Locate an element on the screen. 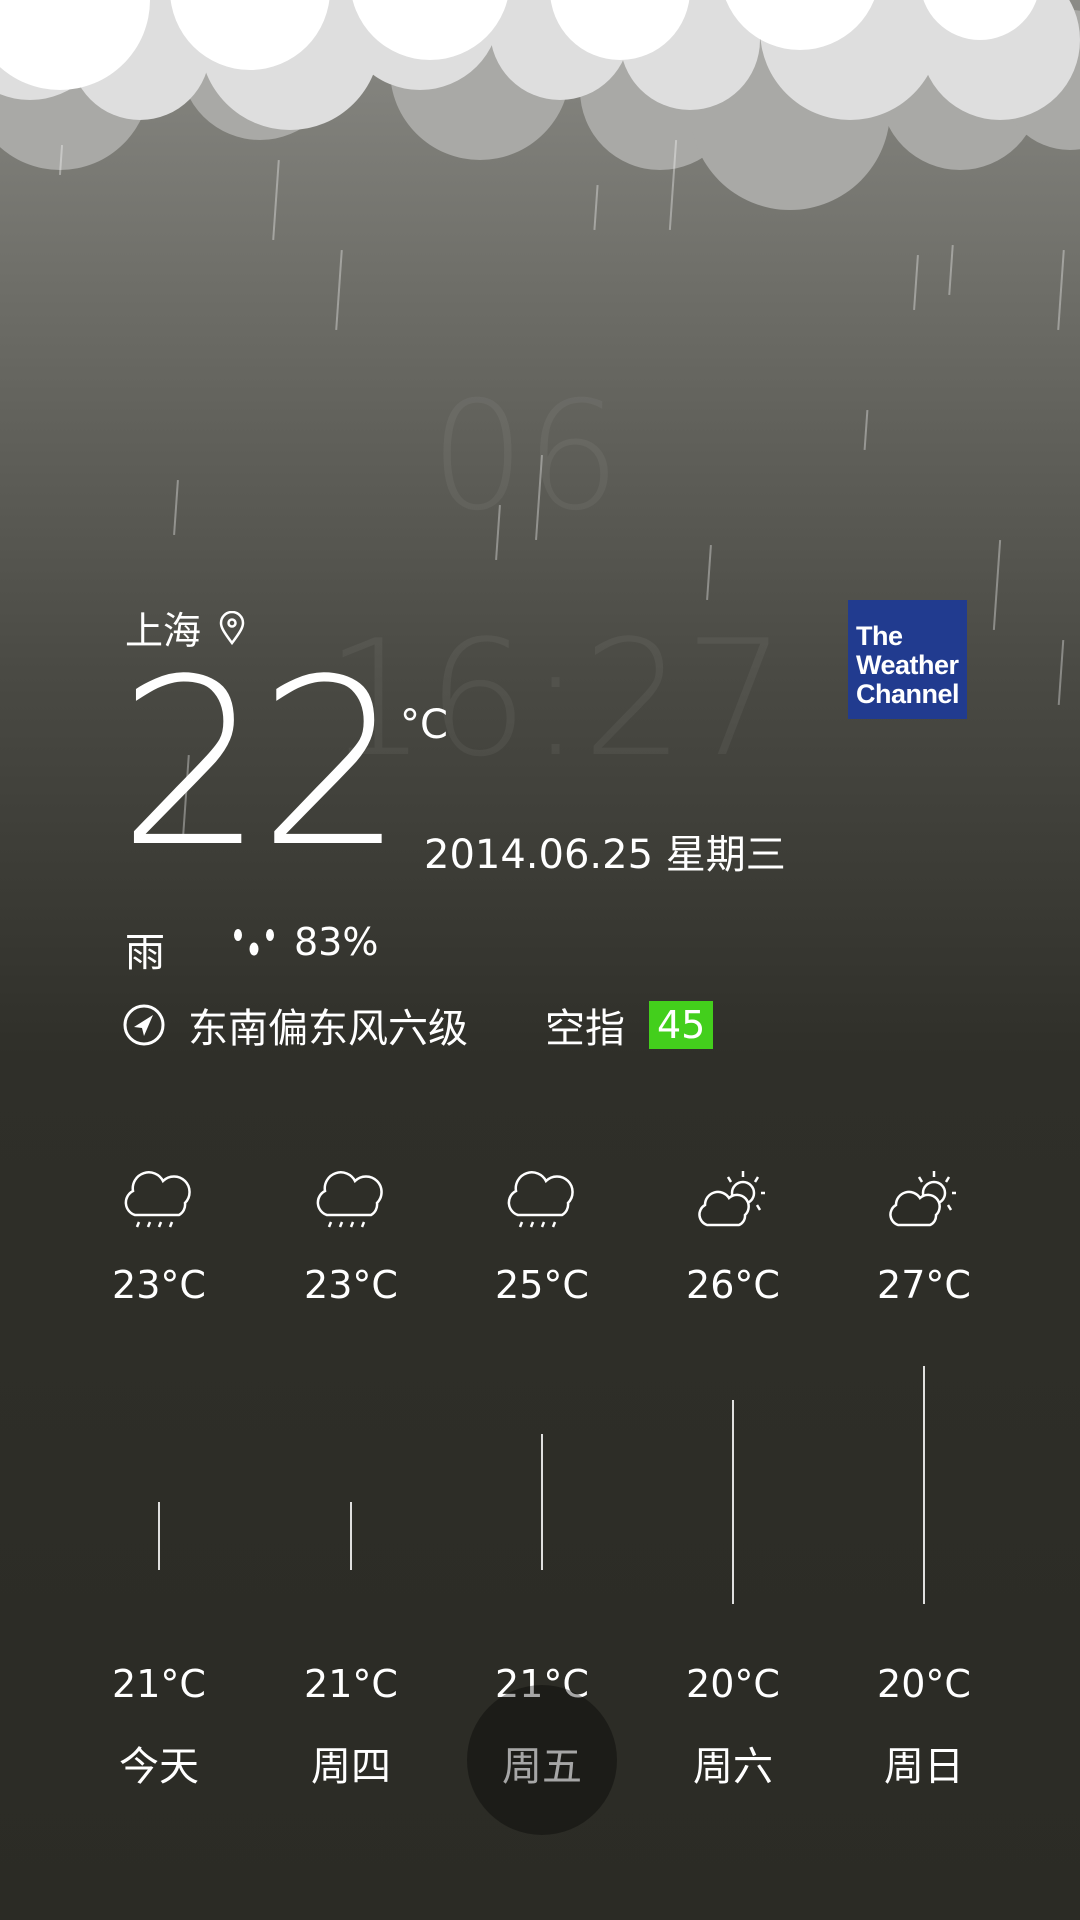 This screenshot has height=1920, width=1080. logo-text: Channel is located at coordinates (908, 694).